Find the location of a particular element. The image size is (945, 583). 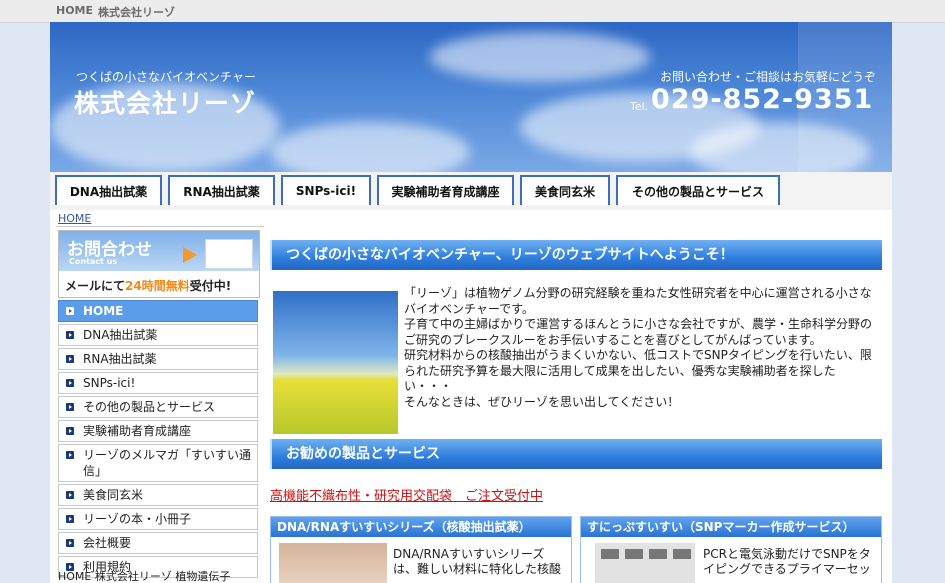

sidebar-item-home: HOME is located at coordinates (158, 311).